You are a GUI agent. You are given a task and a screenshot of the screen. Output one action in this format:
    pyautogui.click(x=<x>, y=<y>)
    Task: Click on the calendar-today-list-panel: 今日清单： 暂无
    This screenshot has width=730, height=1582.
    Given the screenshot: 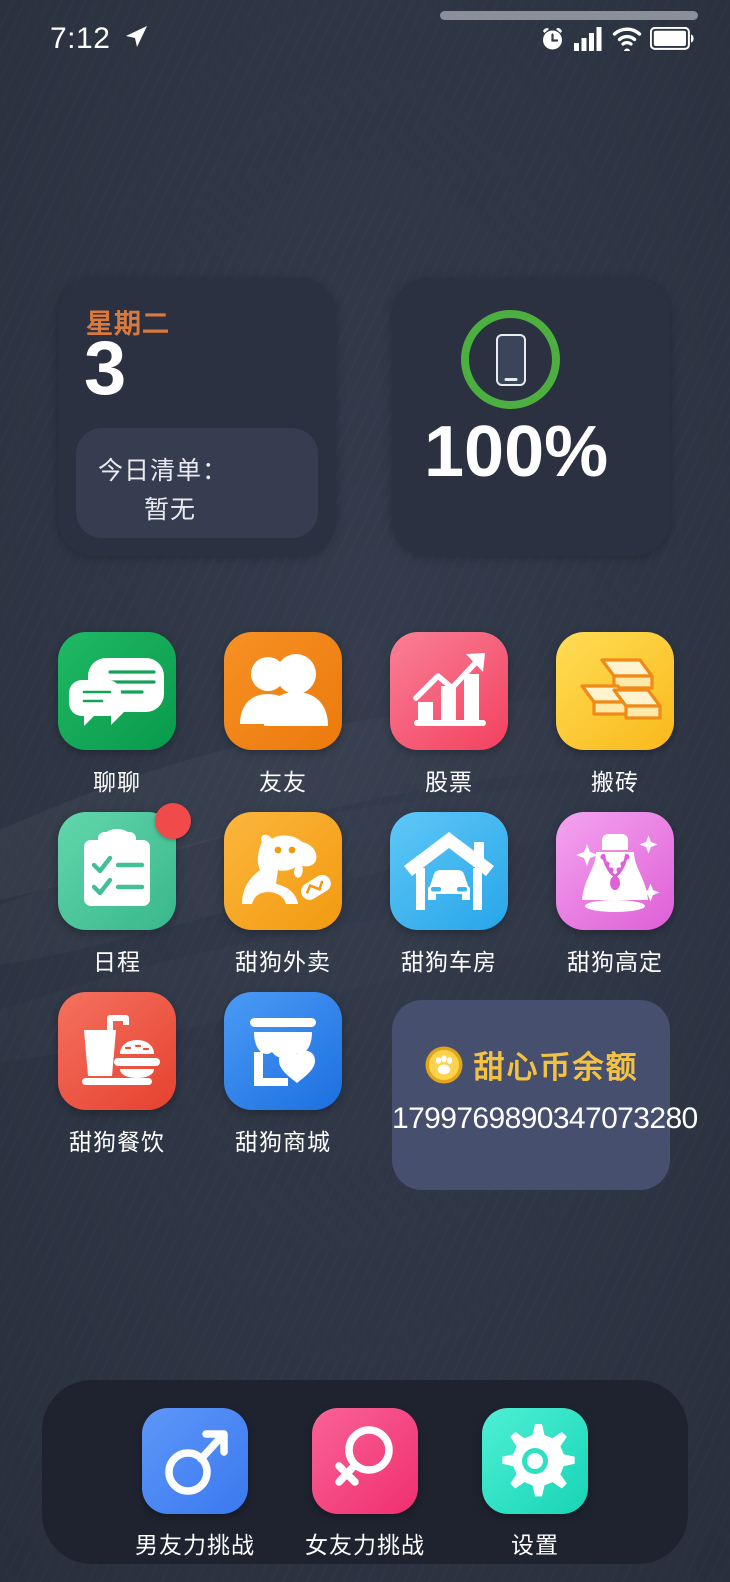 What is the action you would take?
    pyautogui.click(x=197, y=483)
    